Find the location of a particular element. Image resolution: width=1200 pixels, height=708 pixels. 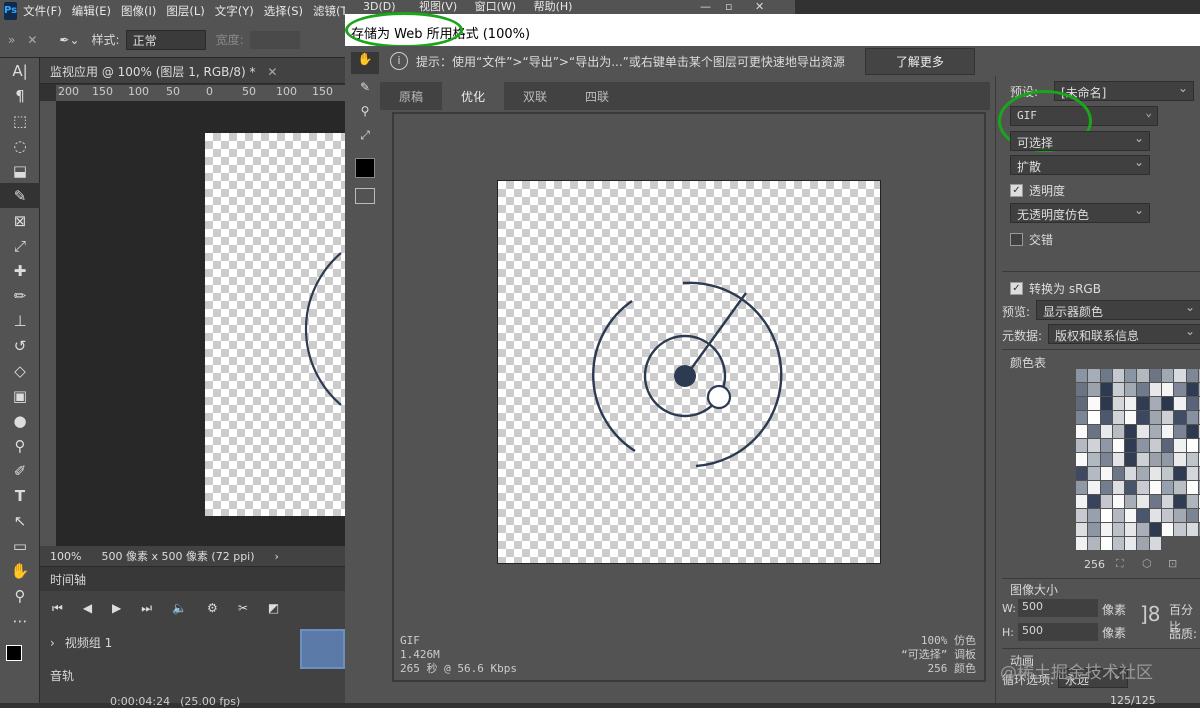

transition-icon: ◩ is located at coordinates (273, 608).